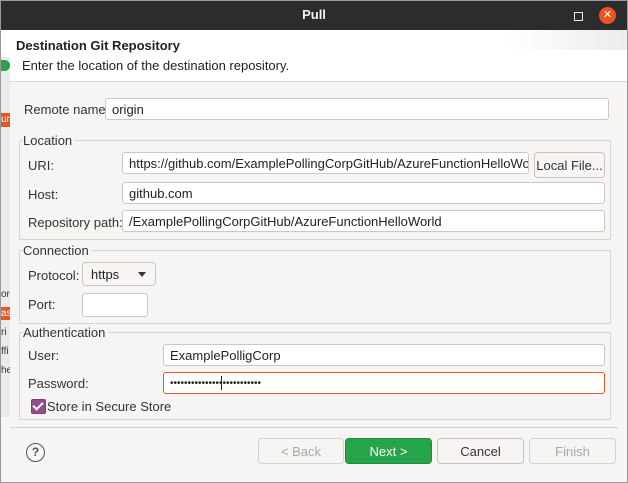 This screenshot has height=483, width=628. I want to click on port-input, so click(115, 305).